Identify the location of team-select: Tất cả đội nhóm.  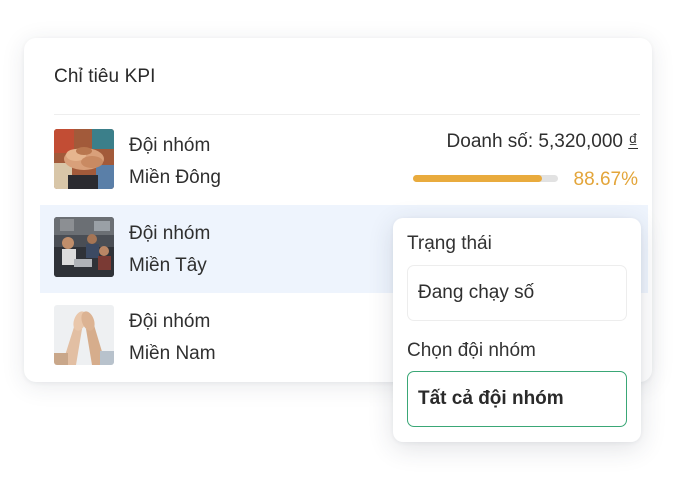
(517, 399).